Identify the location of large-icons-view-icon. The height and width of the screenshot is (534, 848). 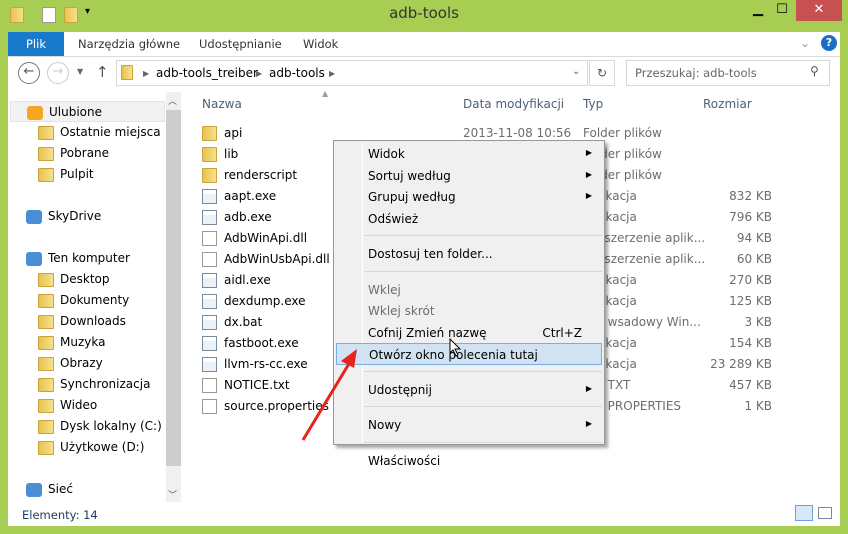
(825, 513).